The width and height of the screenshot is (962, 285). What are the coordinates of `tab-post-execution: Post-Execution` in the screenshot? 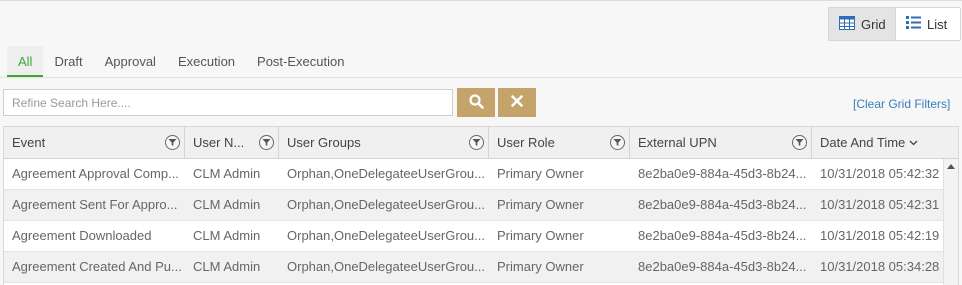 It's located at (300, 61).